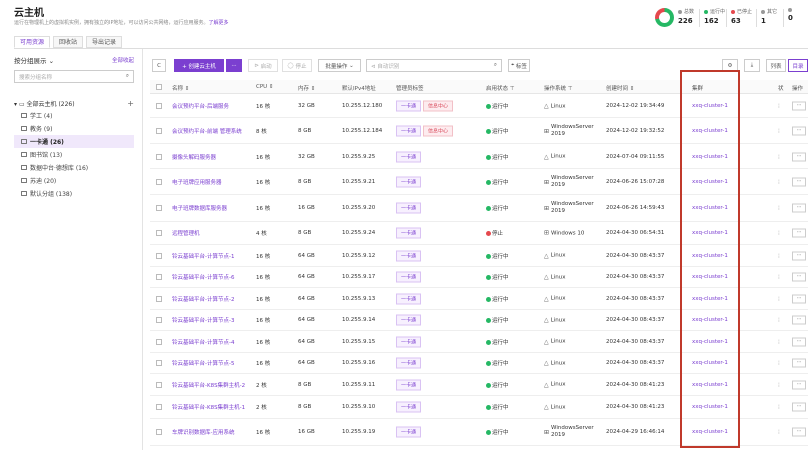 The height and width of the screenshot is (450, 808). Describe the element at coordinates (306, 88) in the screenshot. I see `col-memory: 内存 ⇕` at that location.